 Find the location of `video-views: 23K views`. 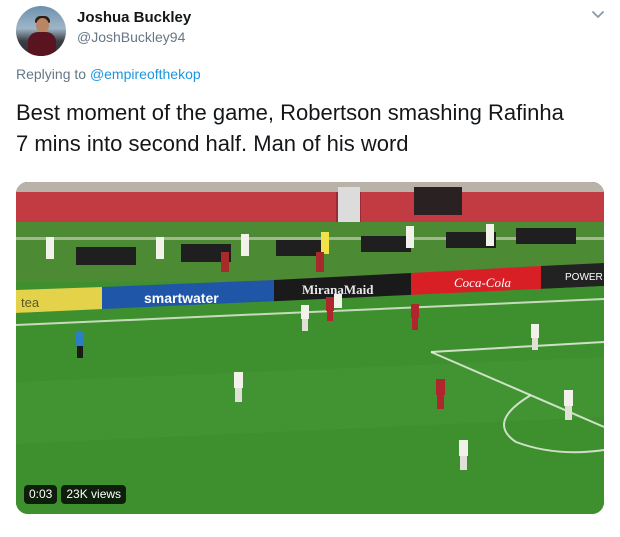

video-views: 23K views is located at coordinates (94, 494).